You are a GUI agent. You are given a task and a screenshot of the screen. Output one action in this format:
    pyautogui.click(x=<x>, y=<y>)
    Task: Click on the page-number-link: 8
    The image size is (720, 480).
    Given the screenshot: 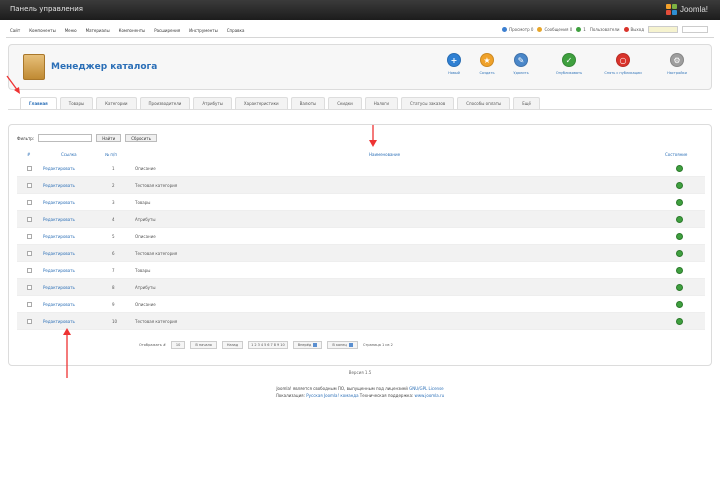 What is the action you would take?
    pyautogui.click(x=275, y=345)
    